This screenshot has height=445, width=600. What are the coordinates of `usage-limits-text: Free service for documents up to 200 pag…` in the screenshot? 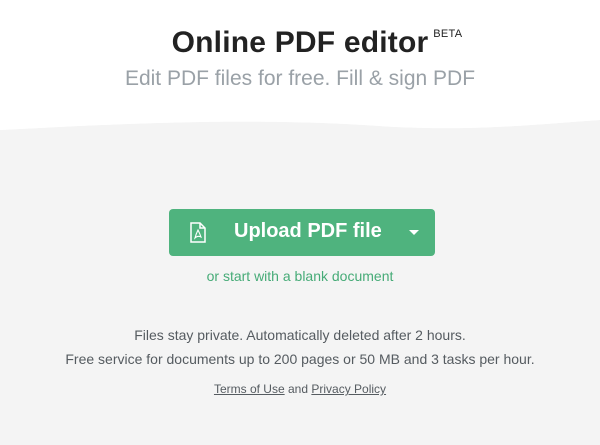 It's located at (300, 359).